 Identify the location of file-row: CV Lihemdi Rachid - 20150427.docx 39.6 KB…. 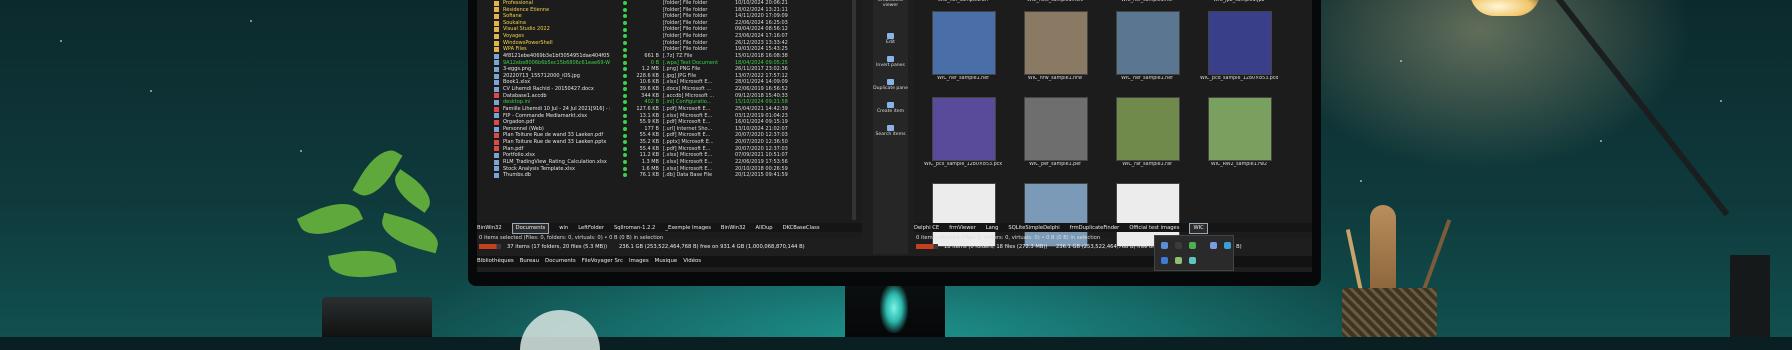
(669, 89).